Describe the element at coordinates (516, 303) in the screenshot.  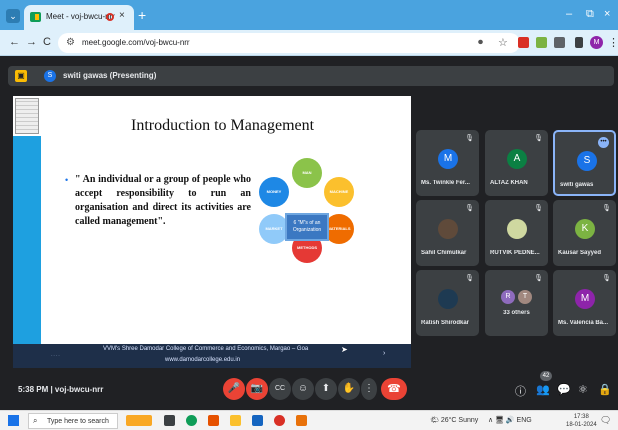
I see `participant-tile: T R 33 others 🎙` at that location.